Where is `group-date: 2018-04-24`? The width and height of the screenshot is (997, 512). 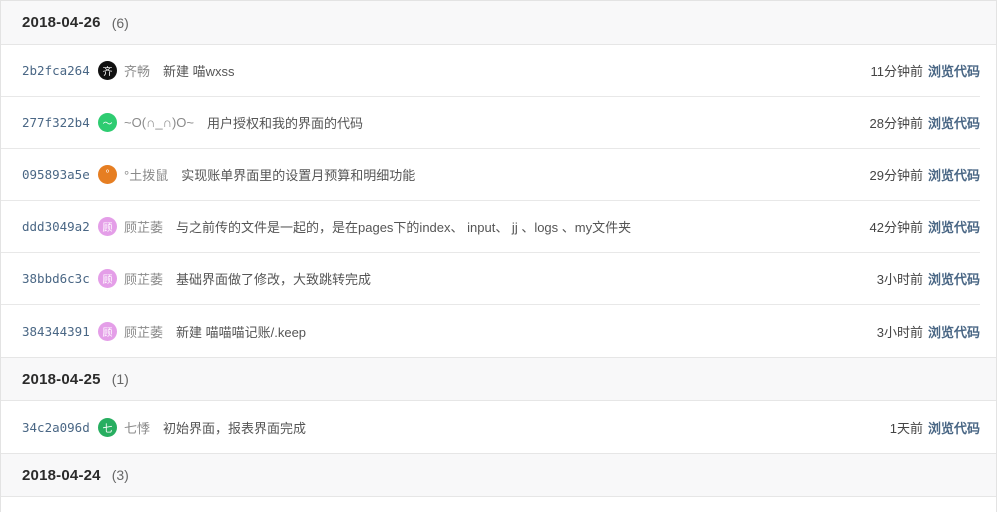 group-date: 2018-04-24 is located at coordinates (61, 475).